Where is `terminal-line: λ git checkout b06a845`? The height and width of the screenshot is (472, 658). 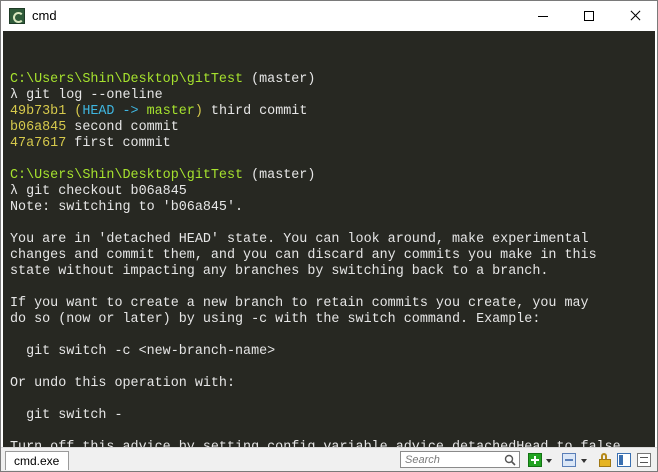 terminal-line: λ git checkout b06a845 is located at coordinates (315, 192).